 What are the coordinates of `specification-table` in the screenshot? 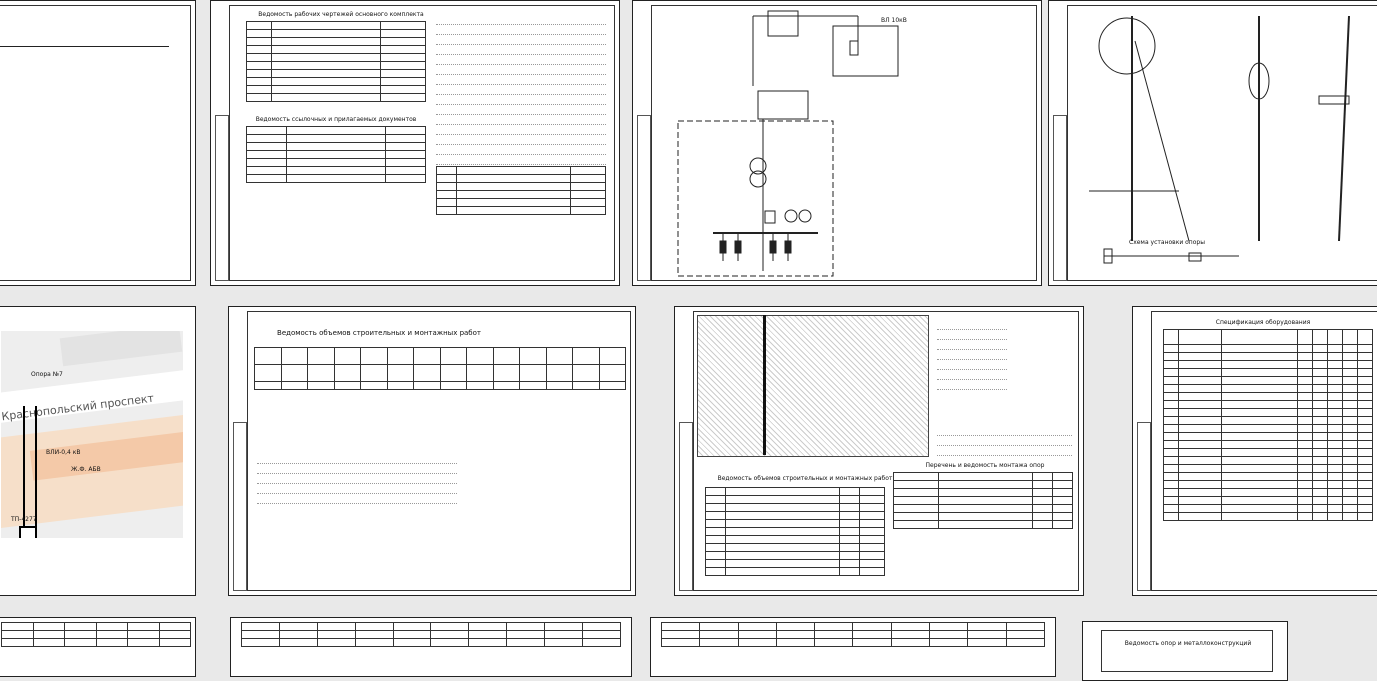 It's located at (1268, 425).